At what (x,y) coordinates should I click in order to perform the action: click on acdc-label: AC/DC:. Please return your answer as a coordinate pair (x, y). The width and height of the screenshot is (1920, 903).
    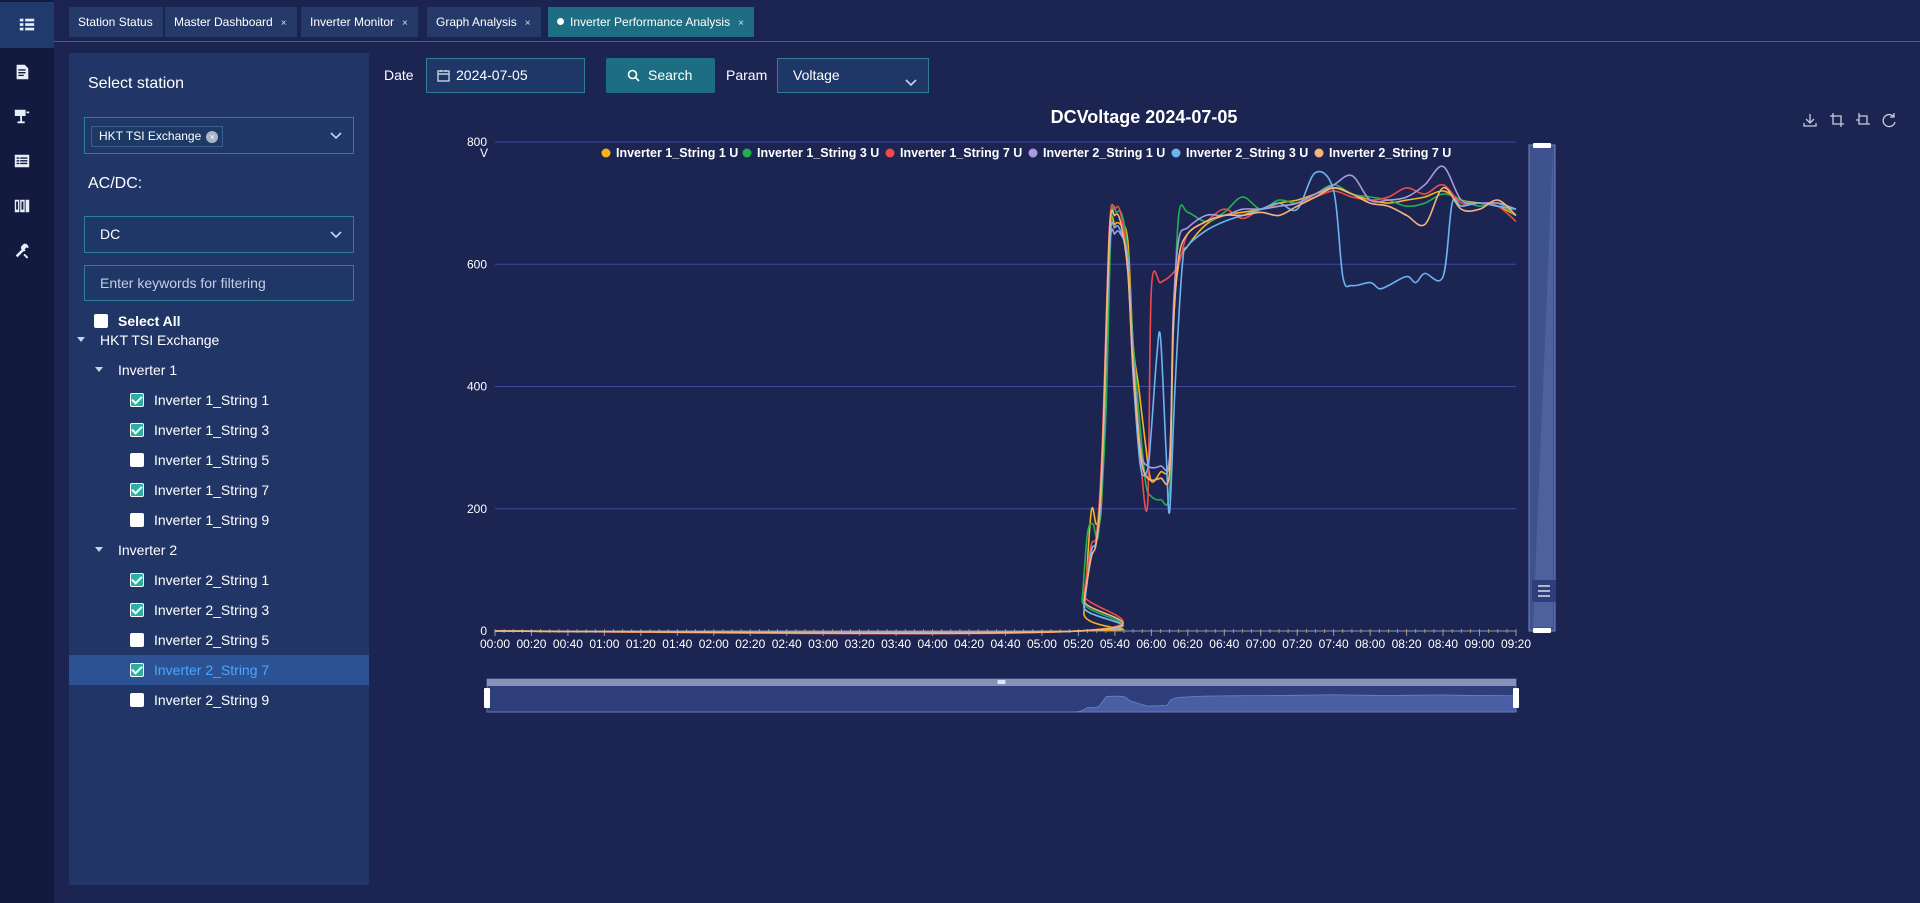
    Looking at the image, I should click on (115, 183).